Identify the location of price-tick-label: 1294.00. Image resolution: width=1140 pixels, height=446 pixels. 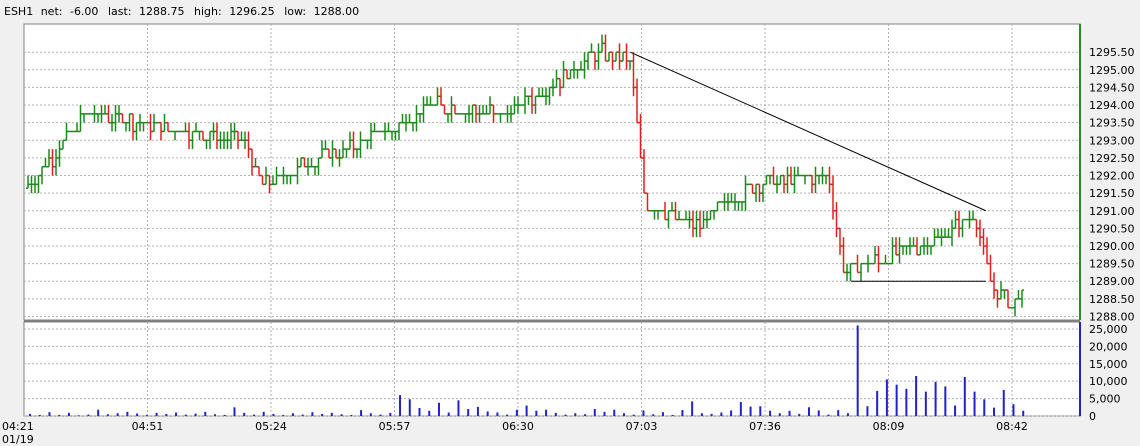
(1112, 105).